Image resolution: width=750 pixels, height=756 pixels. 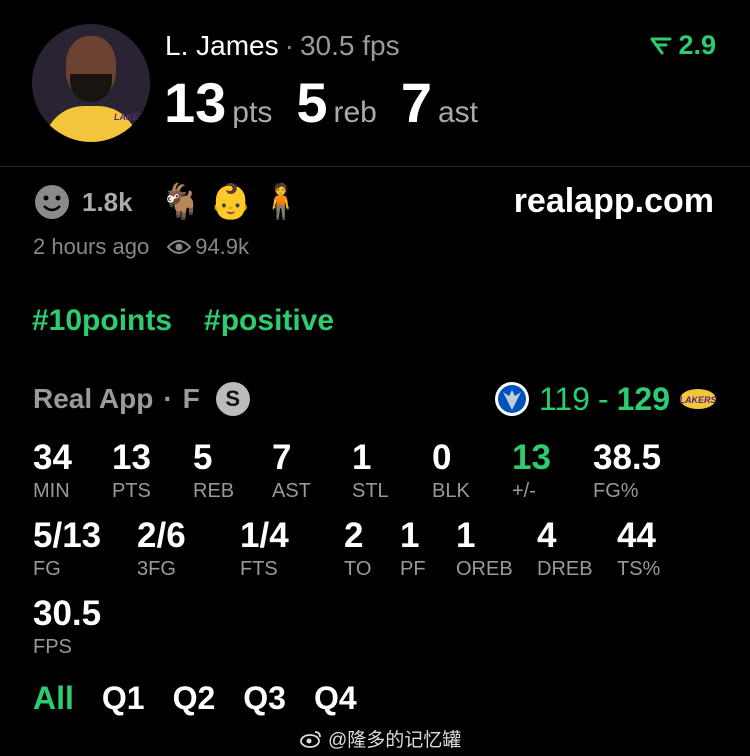 What do you see at coordinates (335, 698) in the screenshot?
I see `tab-q4: Q4` at bounding box center [335, 698].